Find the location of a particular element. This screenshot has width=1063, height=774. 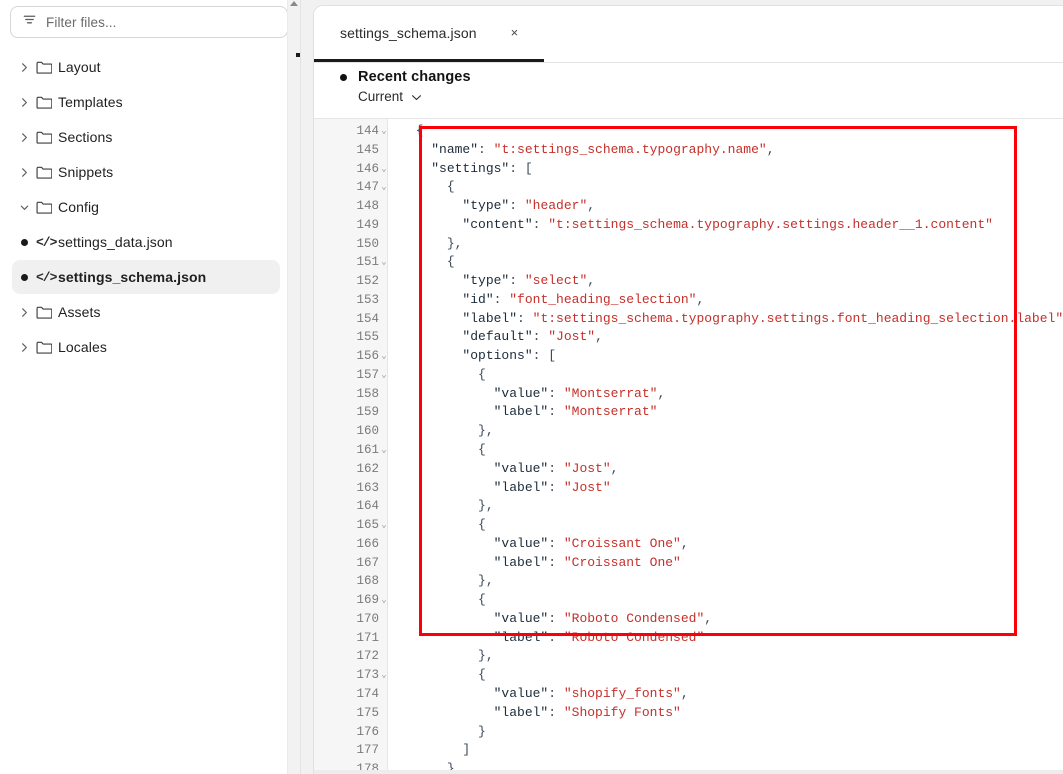

tab-settings-schema-json: settings_schema.json × is located at coordinates (429, 34).